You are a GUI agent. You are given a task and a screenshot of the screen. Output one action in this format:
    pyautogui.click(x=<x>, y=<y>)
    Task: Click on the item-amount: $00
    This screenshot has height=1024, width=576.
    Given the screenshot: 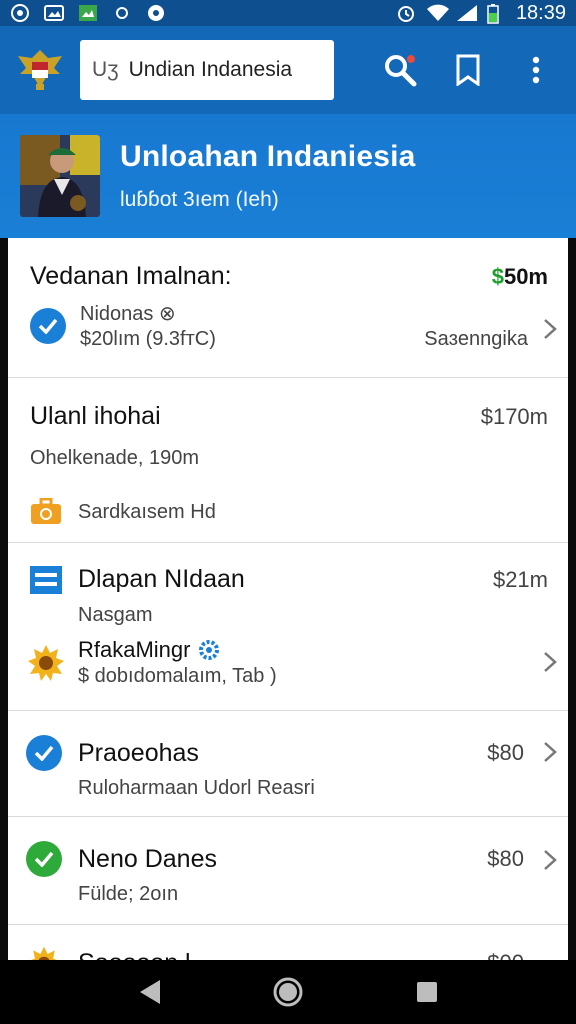 What is the action you would take?
    pyautogui.click(x=505, y=955)
    